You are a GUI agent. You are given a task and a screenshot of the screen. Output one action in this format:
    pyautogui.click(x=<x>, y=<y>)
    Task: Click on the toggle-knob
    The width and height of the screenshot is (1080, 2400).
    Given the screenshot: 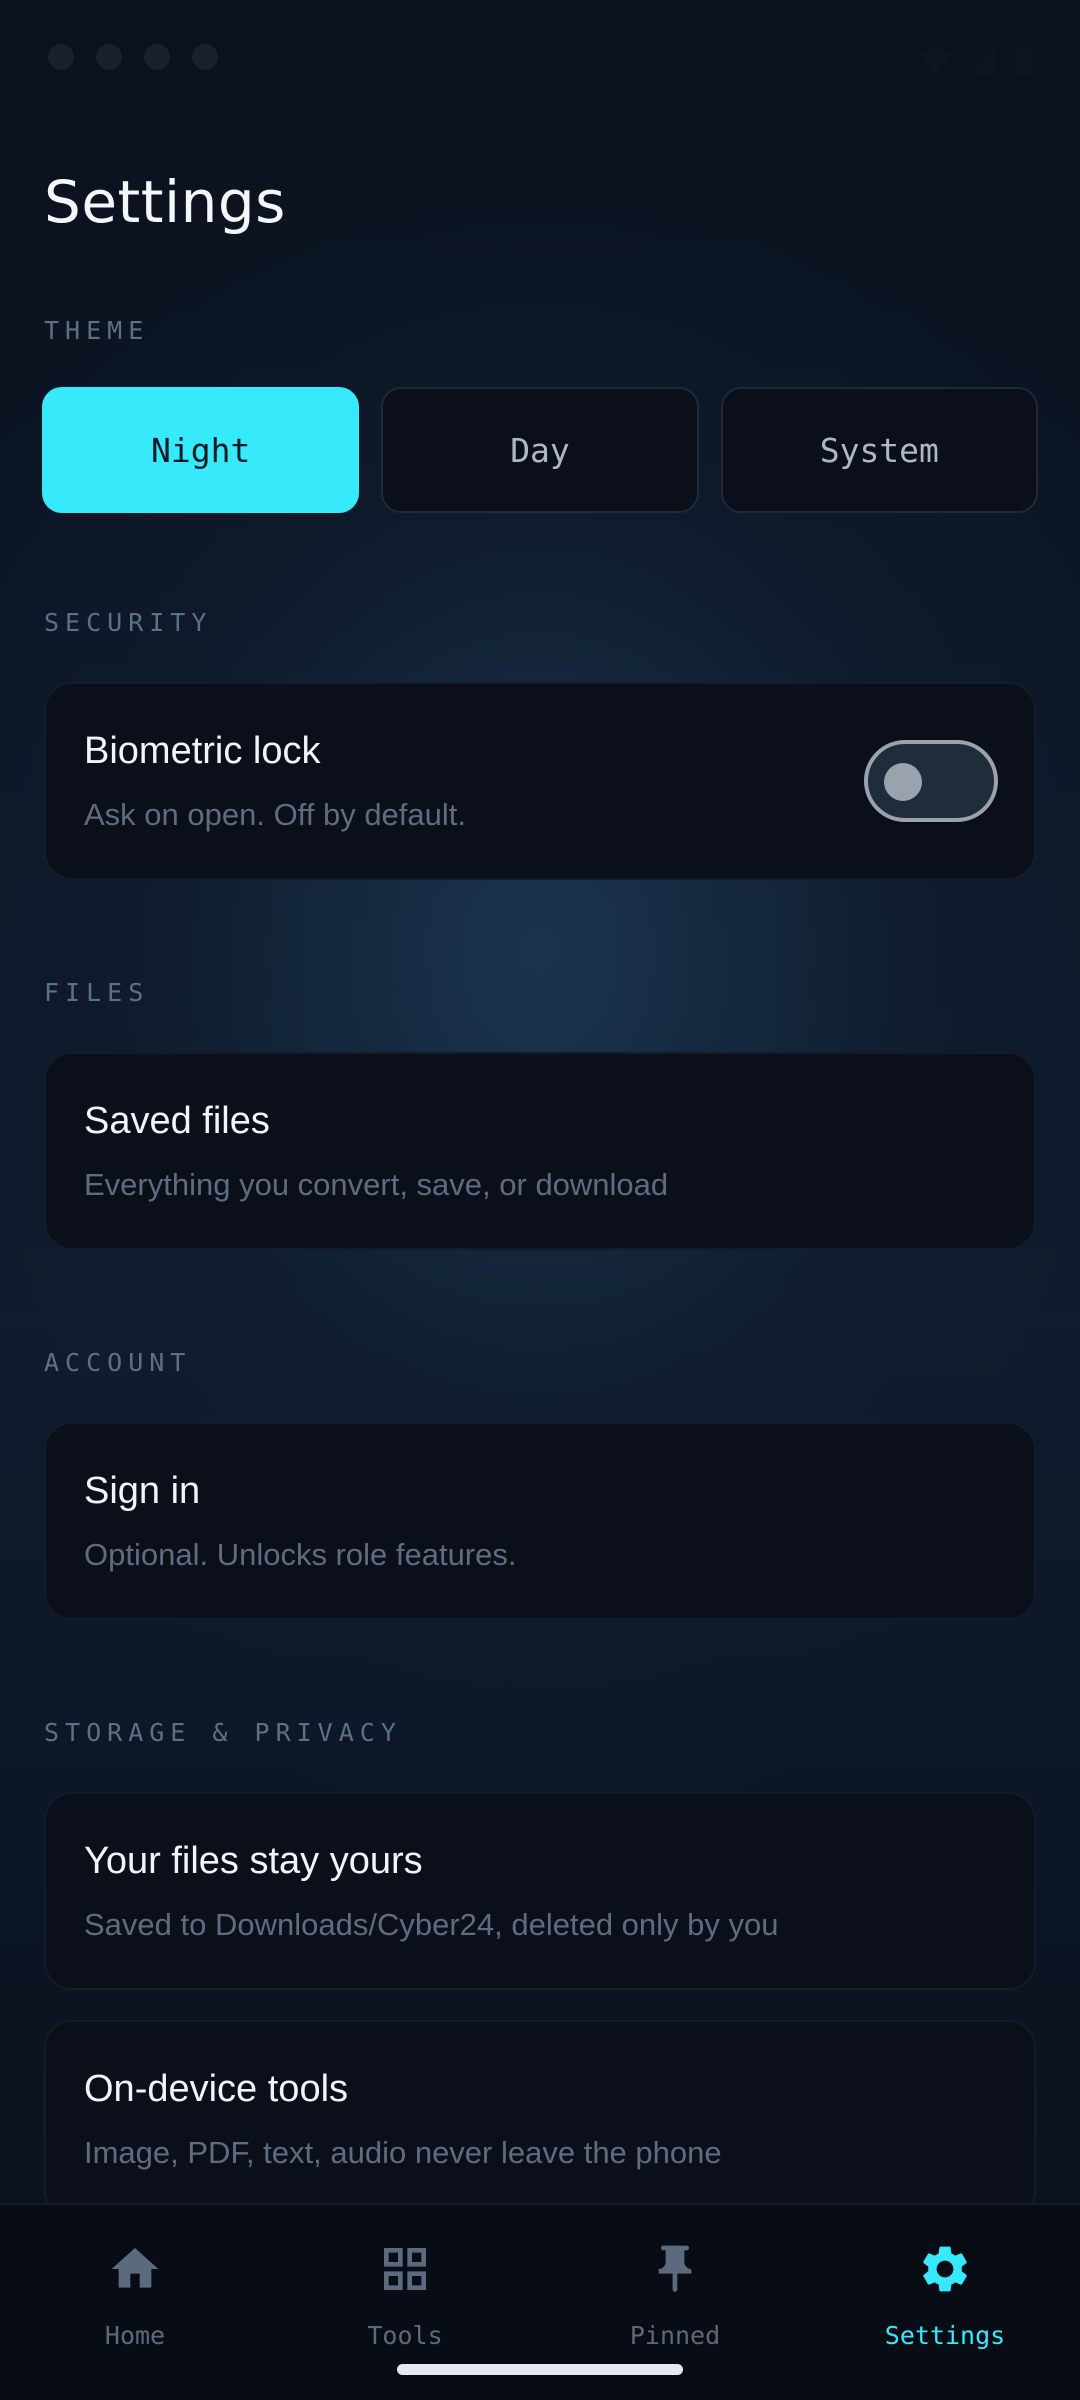 What is the action you would take?
    pyautogui.click(x=903, y=782)
    